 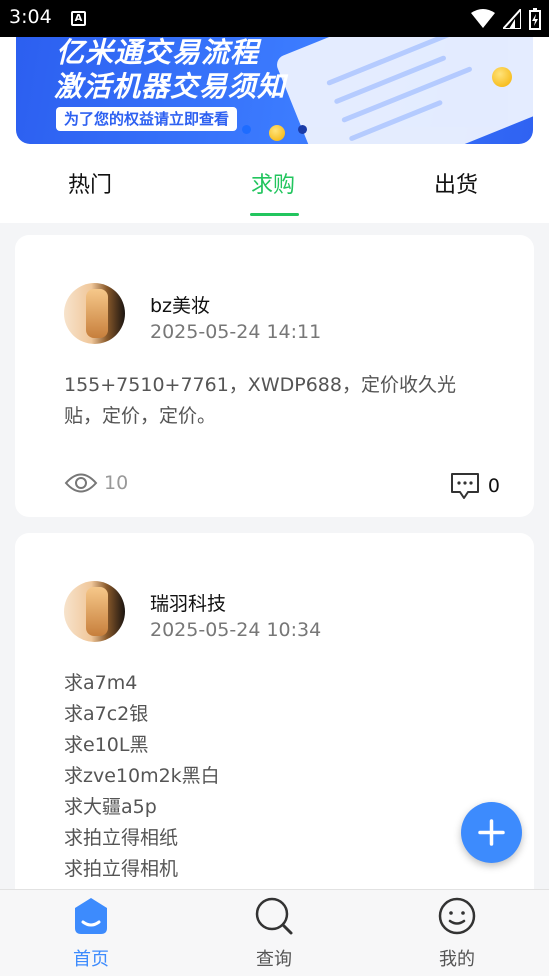 What do you see at coordinates (180, 306) in the screenshot?
I see `post-username: bz美妆` at bounding box center [180, 306].